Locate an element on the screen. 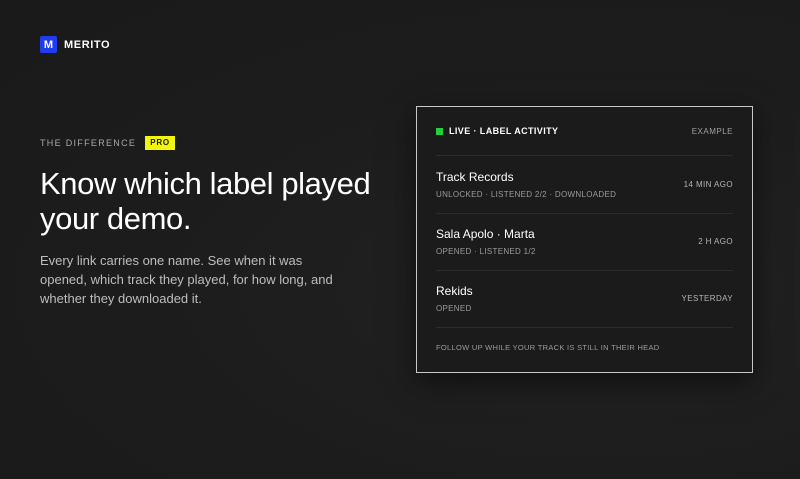 The width and height of the screenshot is (800, 479). section-eyebrow: THE DIFFERENCE PRO is located at coordinates (107, 143).